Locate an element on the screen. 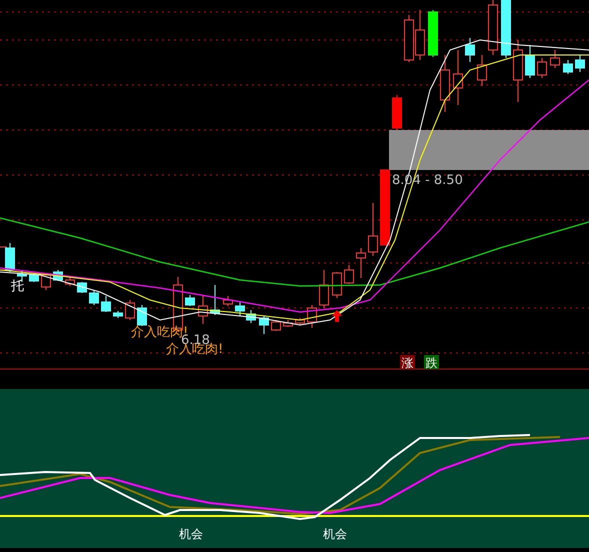 The width and height of the screenshot is (589, 552). legend-label: 涨 is located at coordinates (408, 363).